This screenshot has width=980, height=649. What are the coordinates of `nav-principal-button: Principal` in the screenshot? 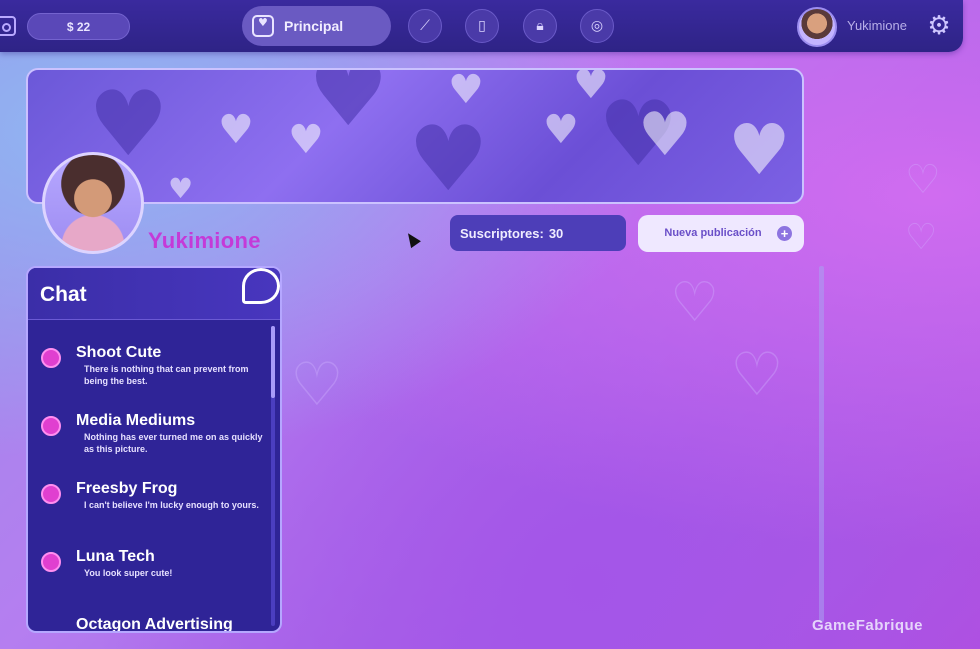 It's located at (316, 26).